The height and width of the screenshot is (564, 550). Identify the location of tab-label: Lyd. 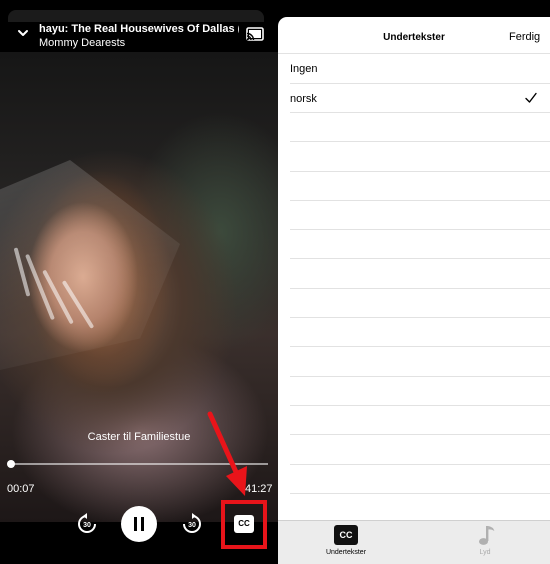
(485, 552).